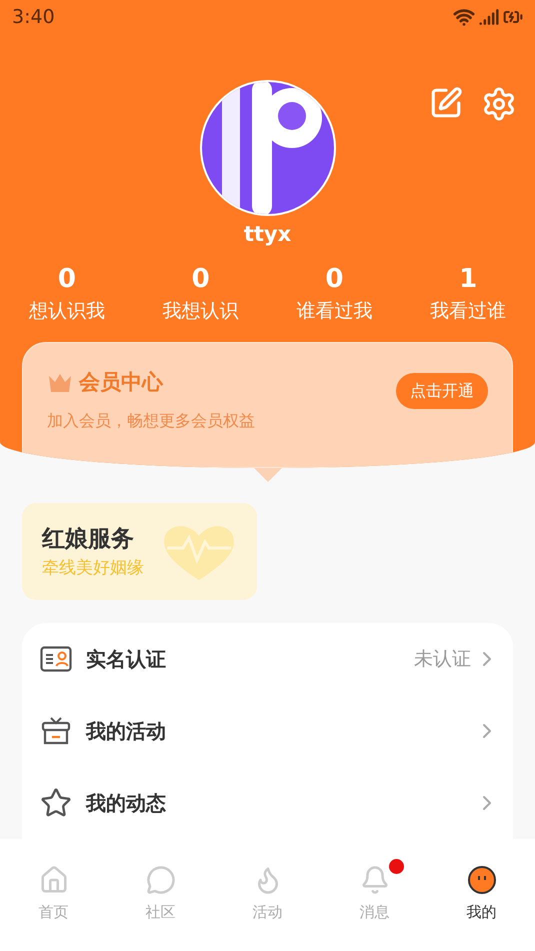 The height and width of the screenshot is (951, 535). What do you see at coordinates (66, 311) in the screenshot?
I see `stat-label: 想认识我` at bounding box center [66, 311].